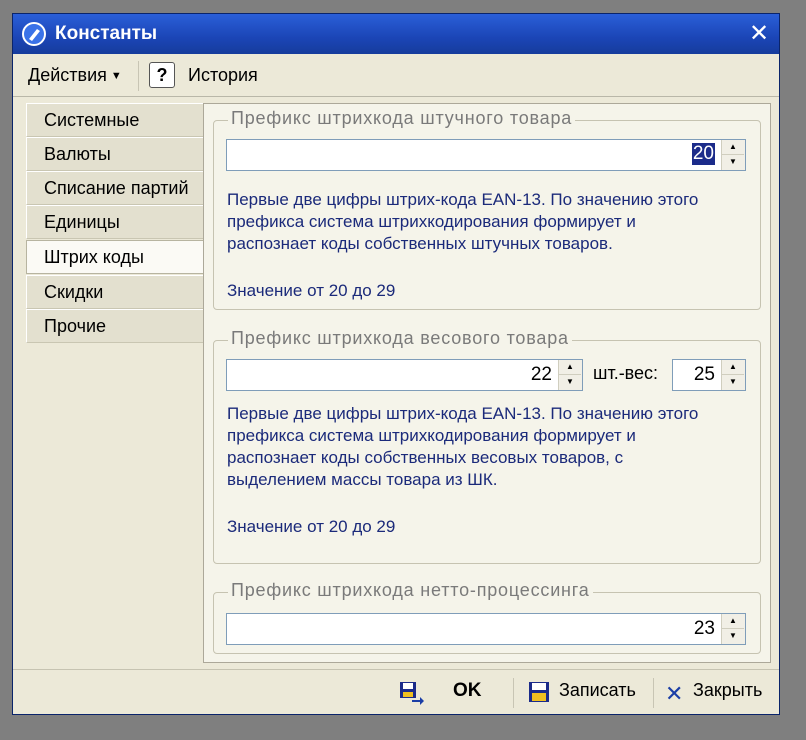 This screenshot has height=740, width=806. I want to click on piece-prefix-title: Префикс штрихкода штучного товара, so click(402, 118).